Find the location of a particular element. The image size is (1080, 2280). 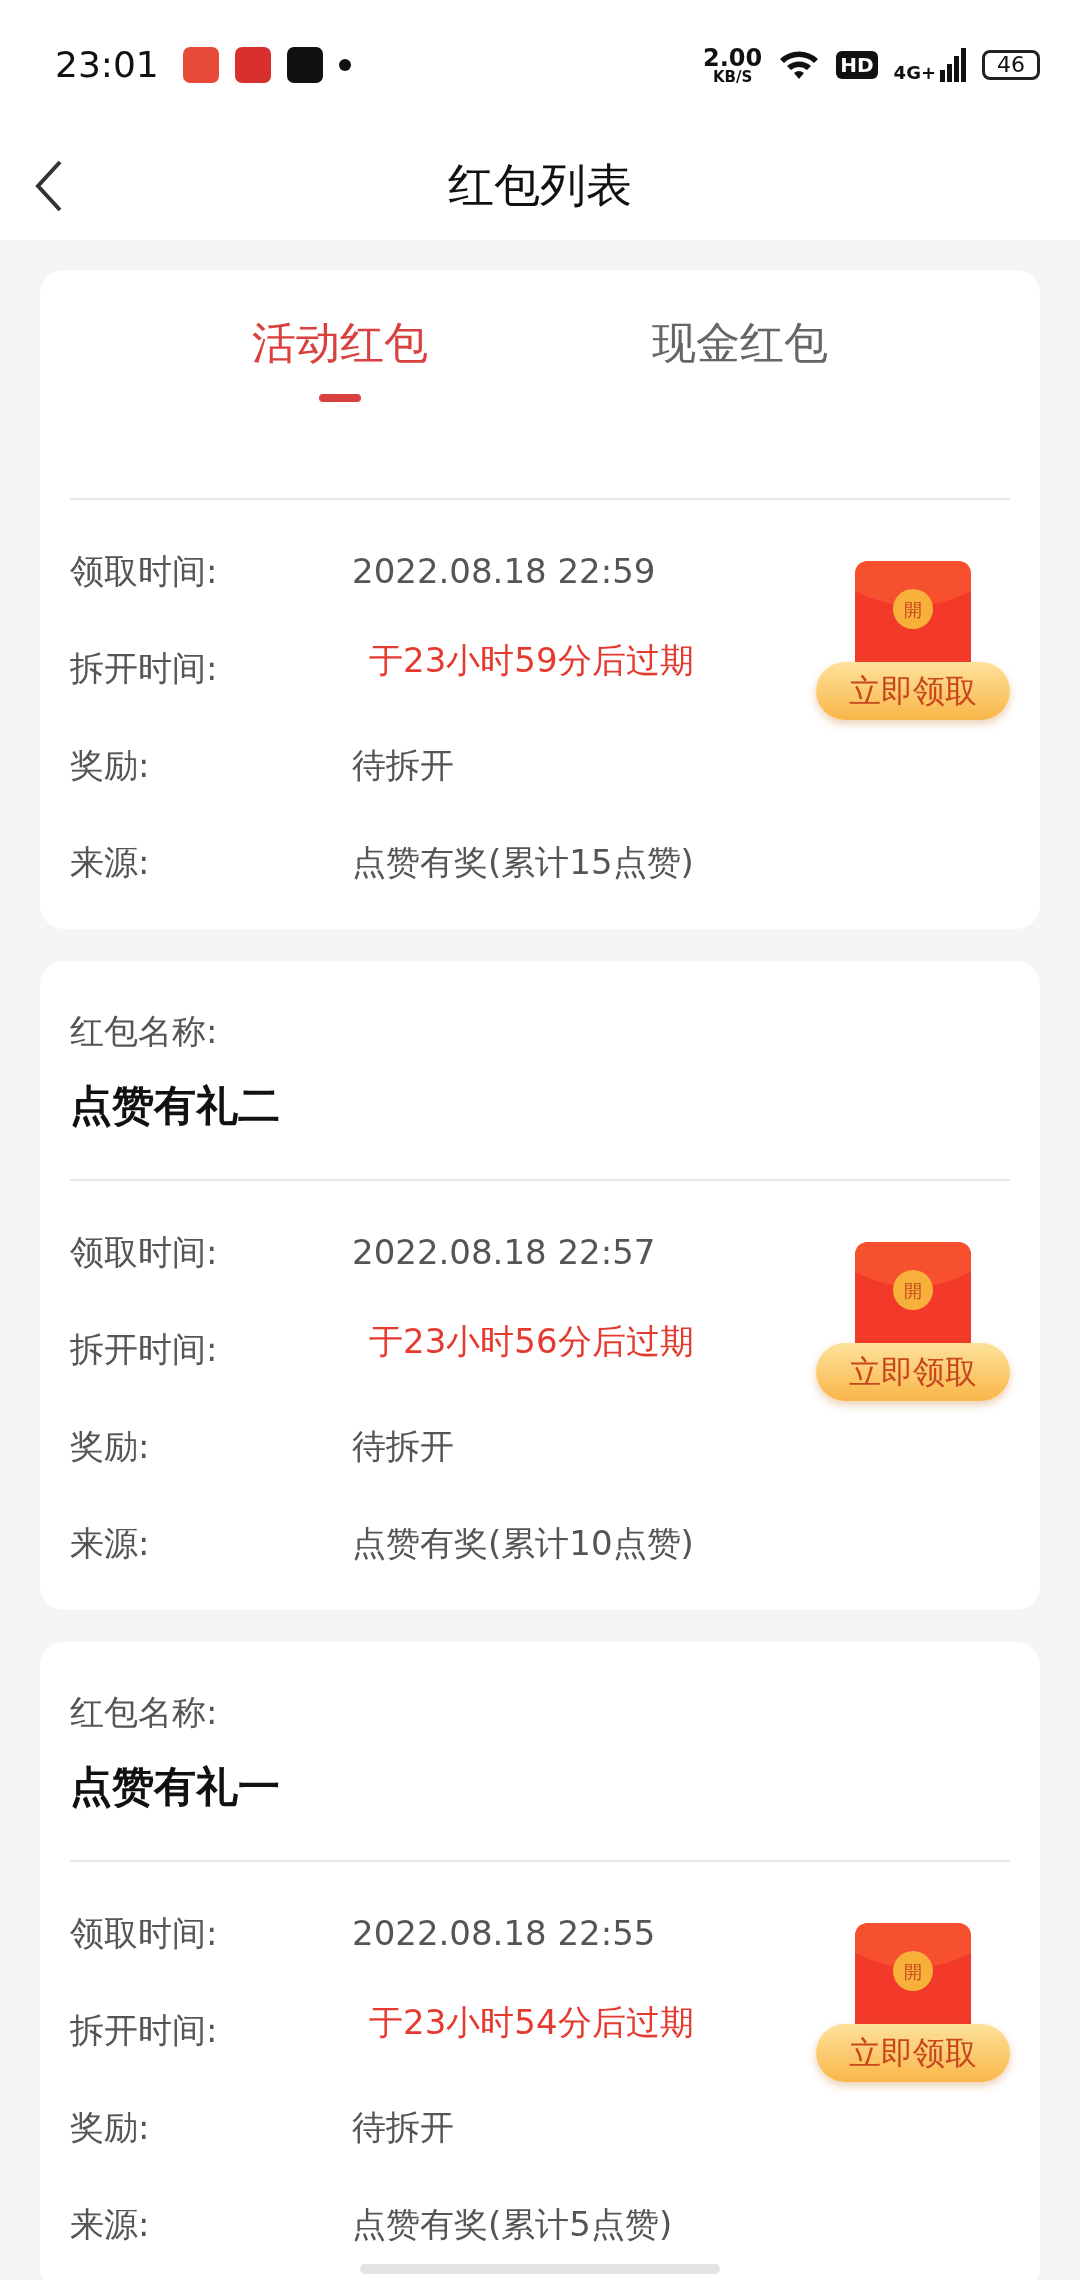

field-value: 于23小时56分后过期 is located at coordinates (531, 1341).